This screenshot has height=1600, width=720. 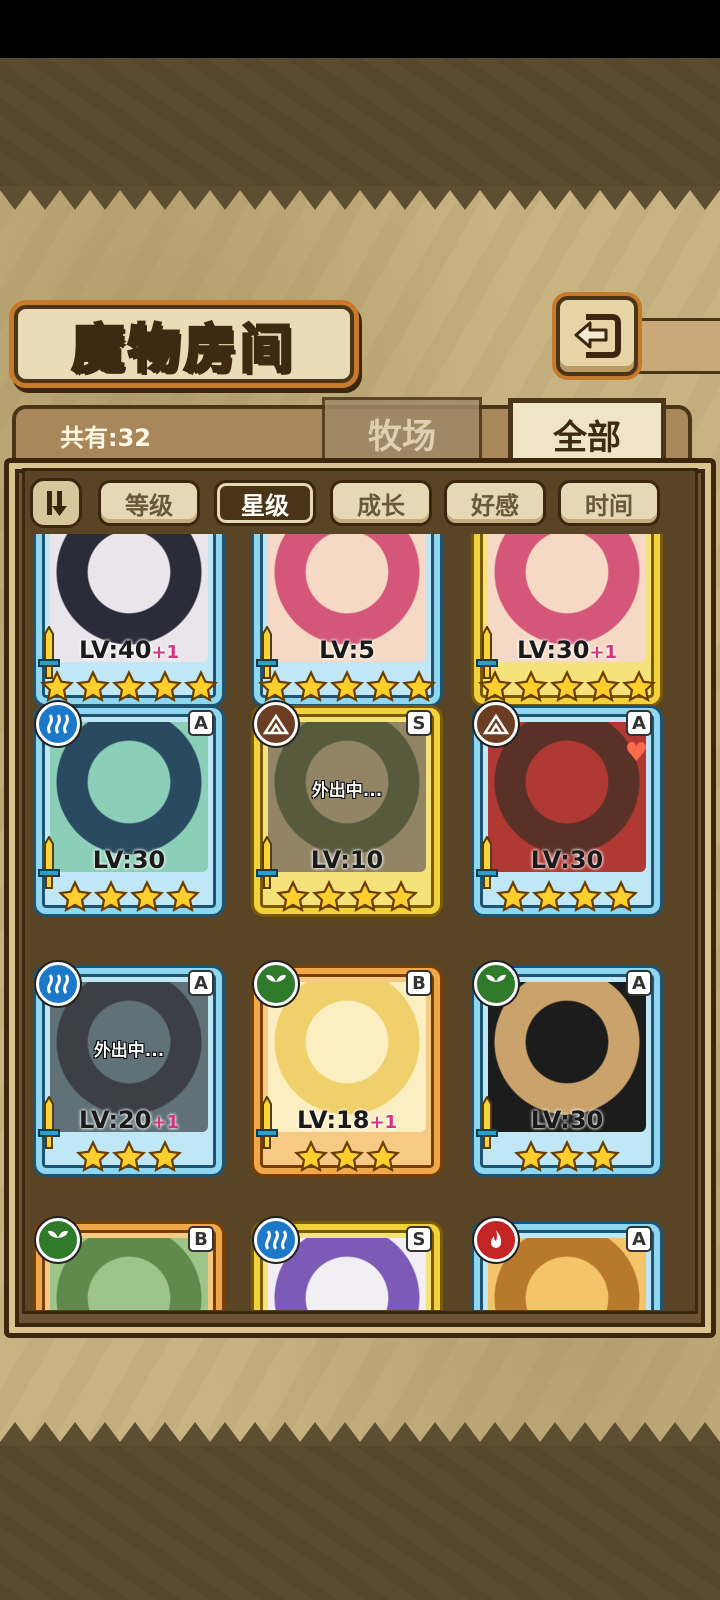 What do you see at coordinates (333, 1120) in the screenshot?
I see `level-value: LV:18` at bounding box center [333, 1120].